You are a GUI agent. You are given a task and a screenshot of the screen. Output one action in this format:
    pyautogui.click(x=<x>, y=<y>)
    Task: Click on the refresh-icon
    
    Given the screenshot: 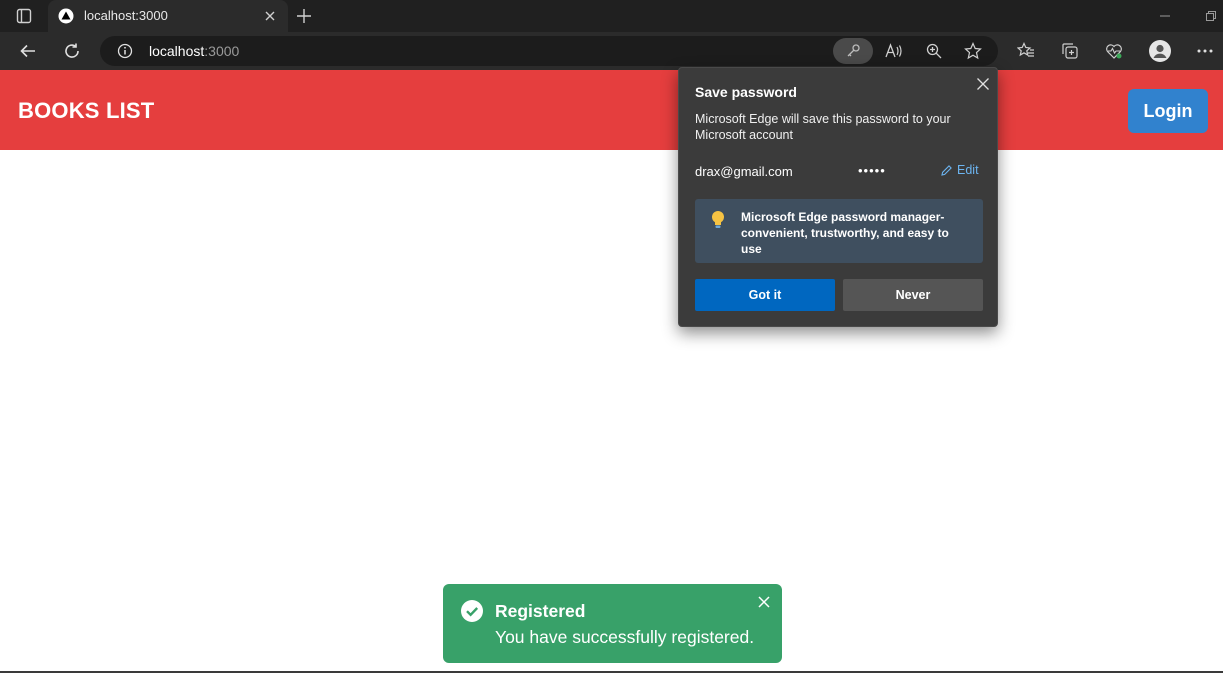 What is the action you would take?
    pyautogui.click(x=72, y=51)
    